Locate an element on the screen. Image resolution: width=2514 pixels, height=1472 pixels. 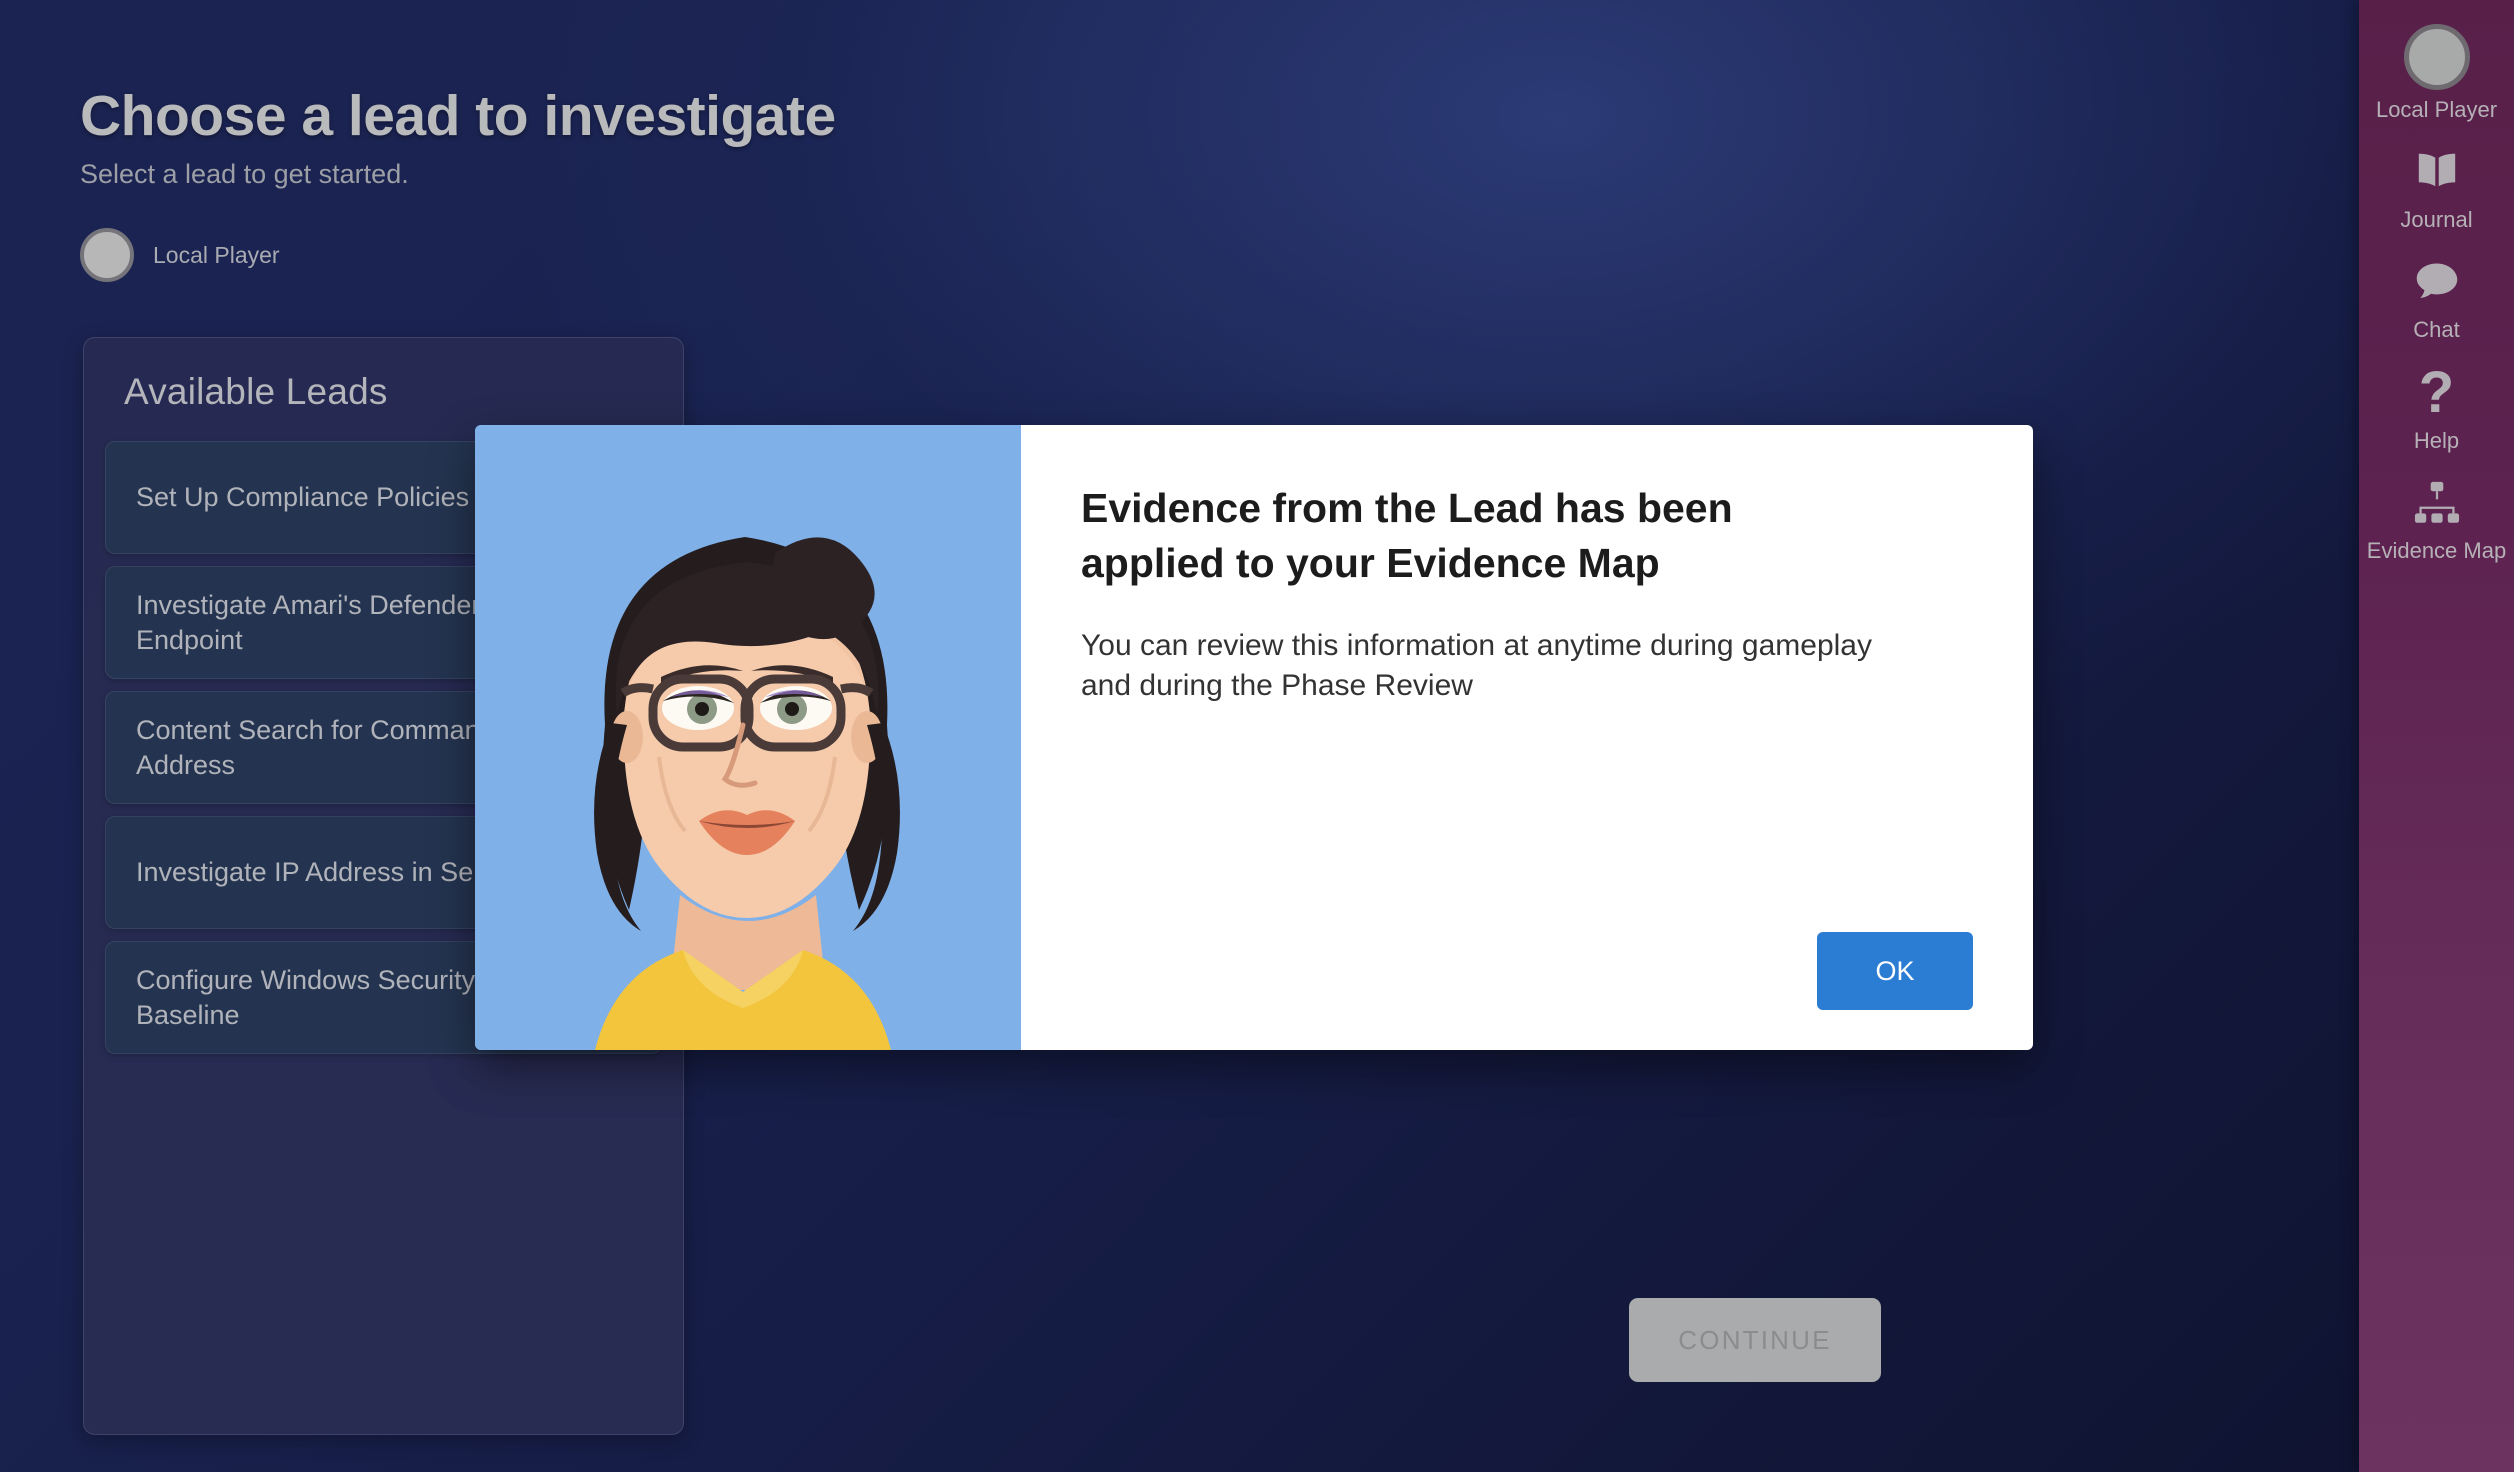
book-icon is located at coordinates (2437, 172).